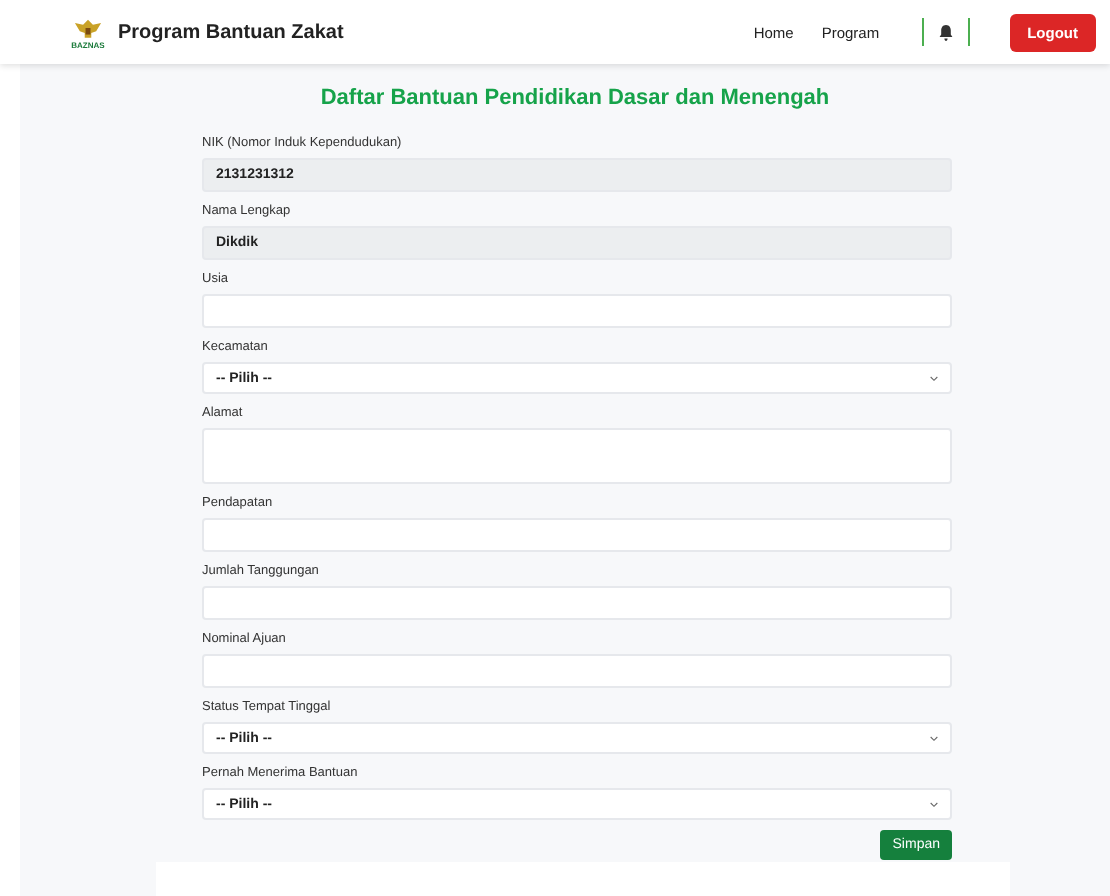 The image size is (1110, 896). What do you see at coordinates (945, 32) in the screenshot?
I see `bell-icon` at bounding box center [945, 32].